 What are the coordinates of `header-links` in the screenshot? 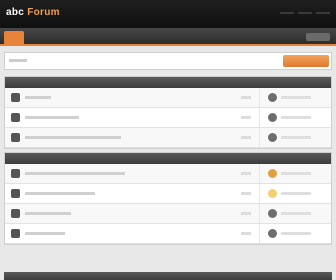 It's located at (305, 11).